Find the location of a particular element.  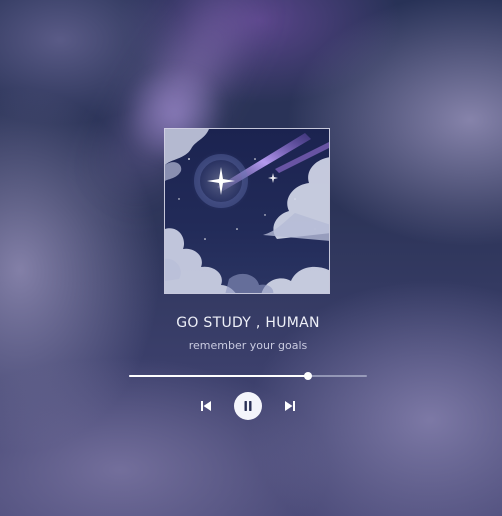

album-artwork is located at coordinates (247, 211).